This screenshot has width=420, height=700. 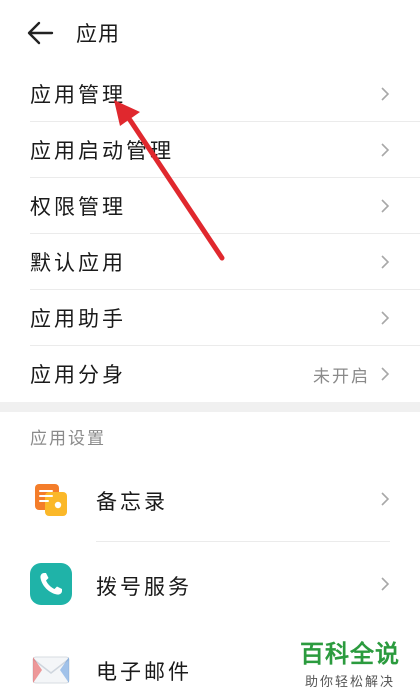 What do you see at coordinates (78, 375) in the screenshot?
I see `menu-item-label: 应用分身` at bounding box center [78, 375].